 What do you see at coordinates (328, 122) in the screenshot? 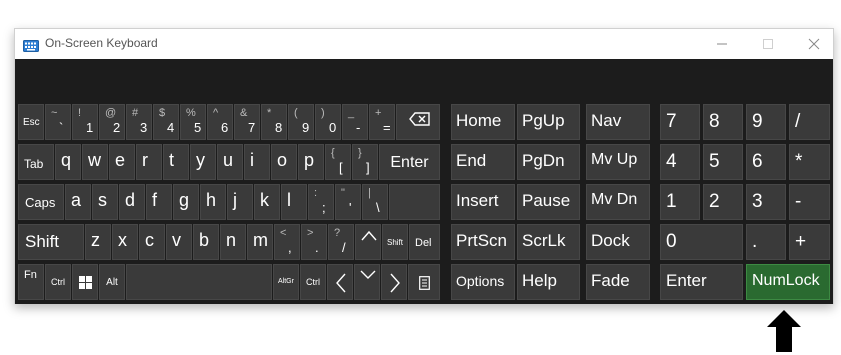
I see `key-0: ) 0` at bounding box center [328, 122].